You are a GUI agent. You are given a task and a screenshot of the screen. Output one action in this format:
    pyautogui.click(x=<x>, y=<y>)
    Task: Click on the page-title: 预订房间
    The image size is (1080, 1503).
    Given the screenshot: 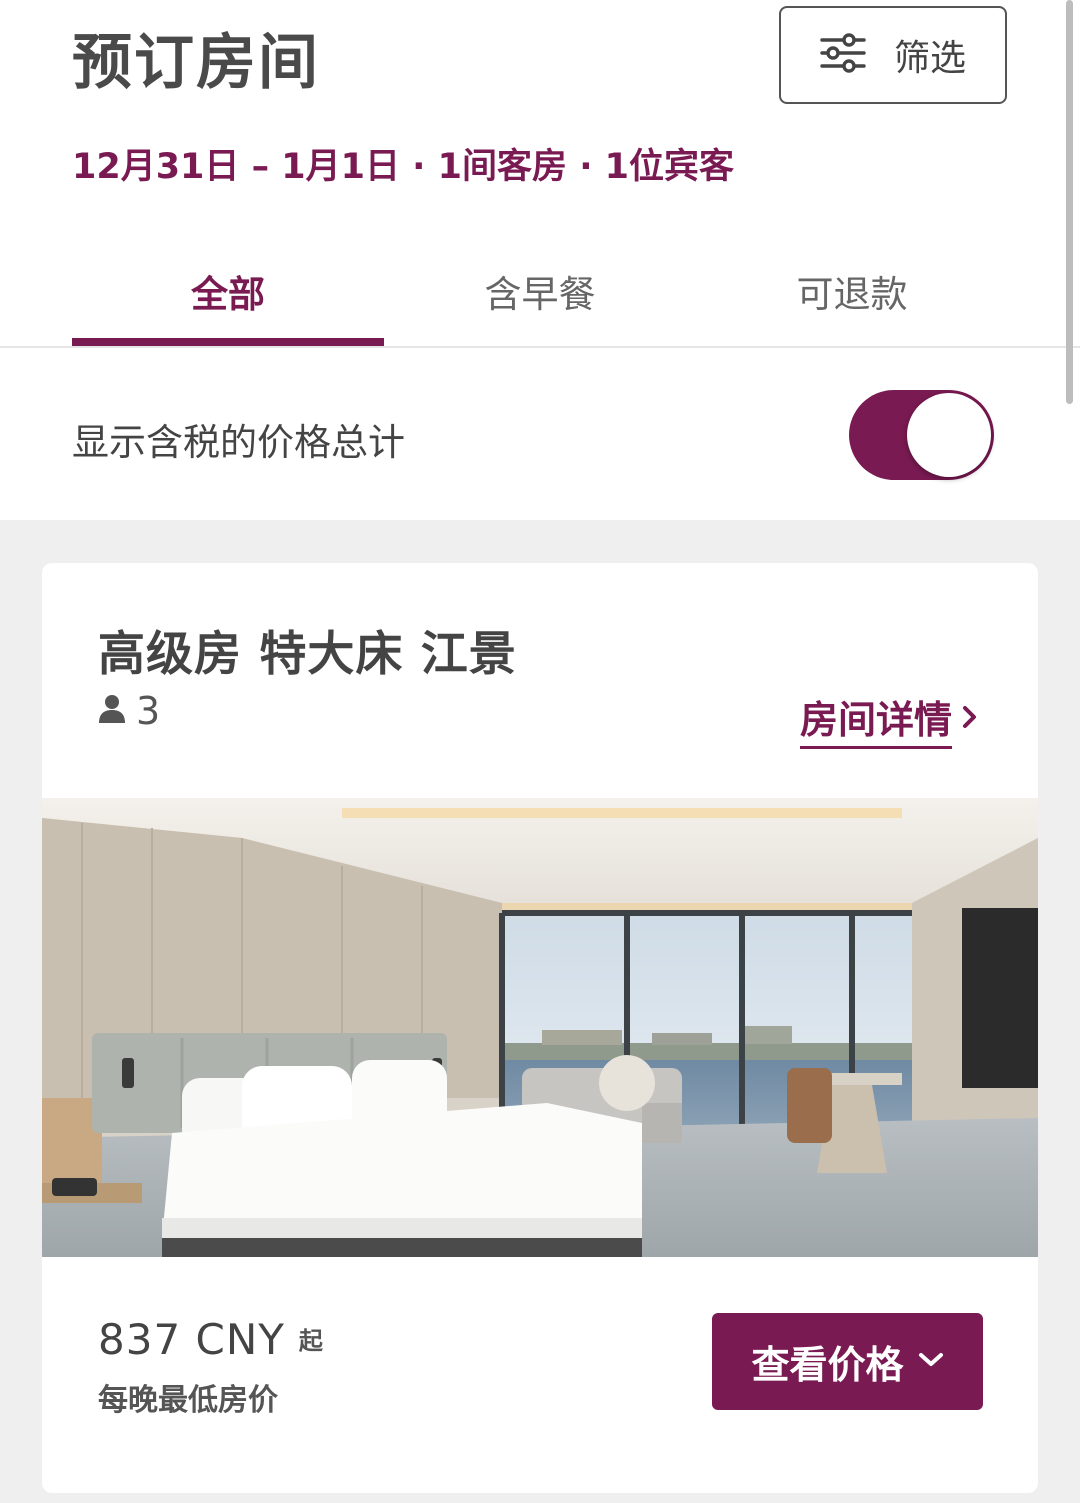 What is the action you would take?
    pyautogui.click(x=196, y=63)
    